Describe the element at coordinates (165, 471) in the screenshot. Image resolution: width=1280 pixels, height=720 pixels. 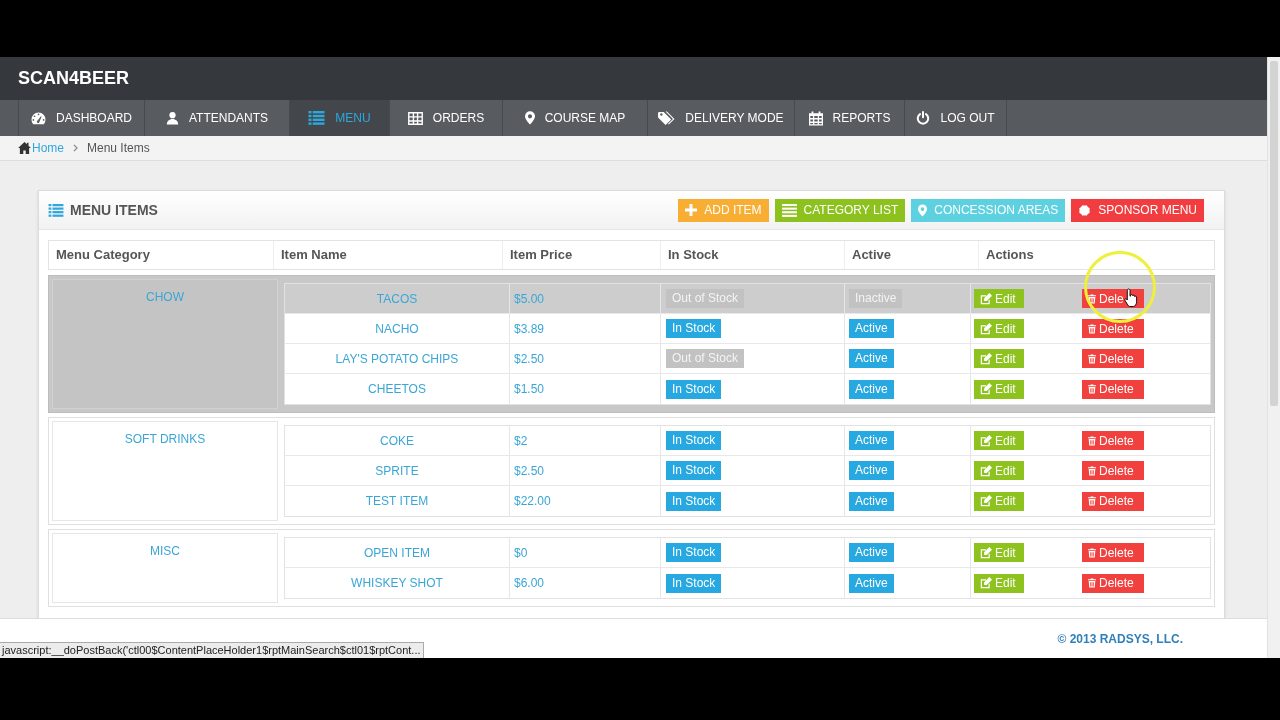
I see `category-cell: SOFT DRINKS` at that location.